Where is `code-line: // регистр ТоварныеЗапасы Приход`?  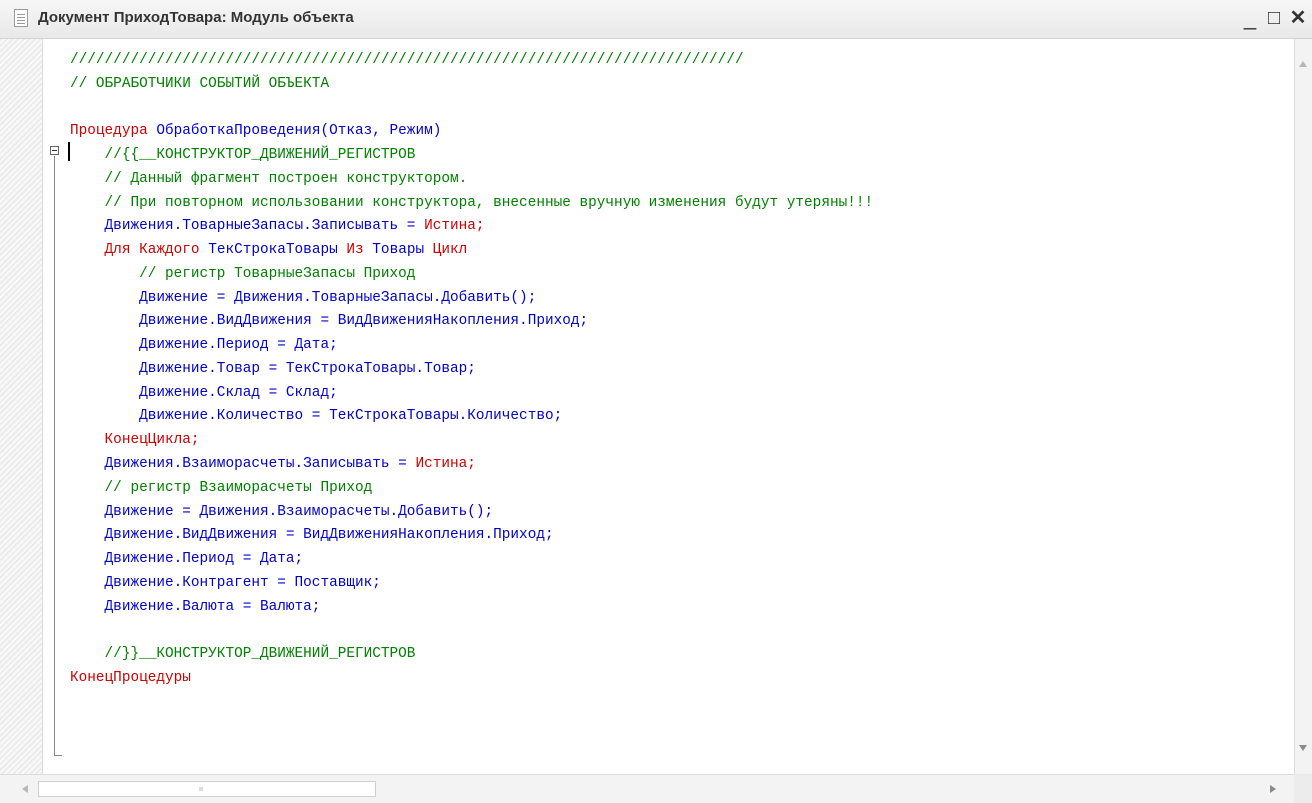
code-line: // регистр ТоварныеЗапасы Приход is located at coordinates (471, 275).